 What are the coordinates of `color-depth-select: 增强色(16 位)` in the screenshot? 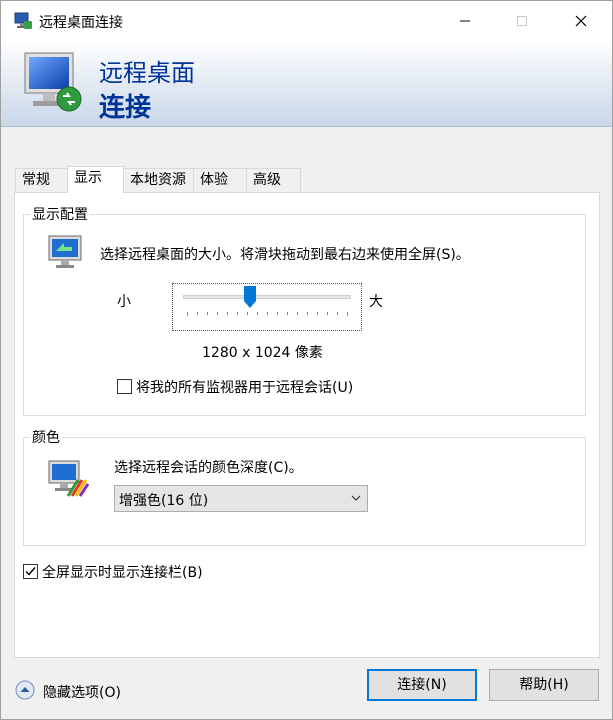 It's located at (241, 498).